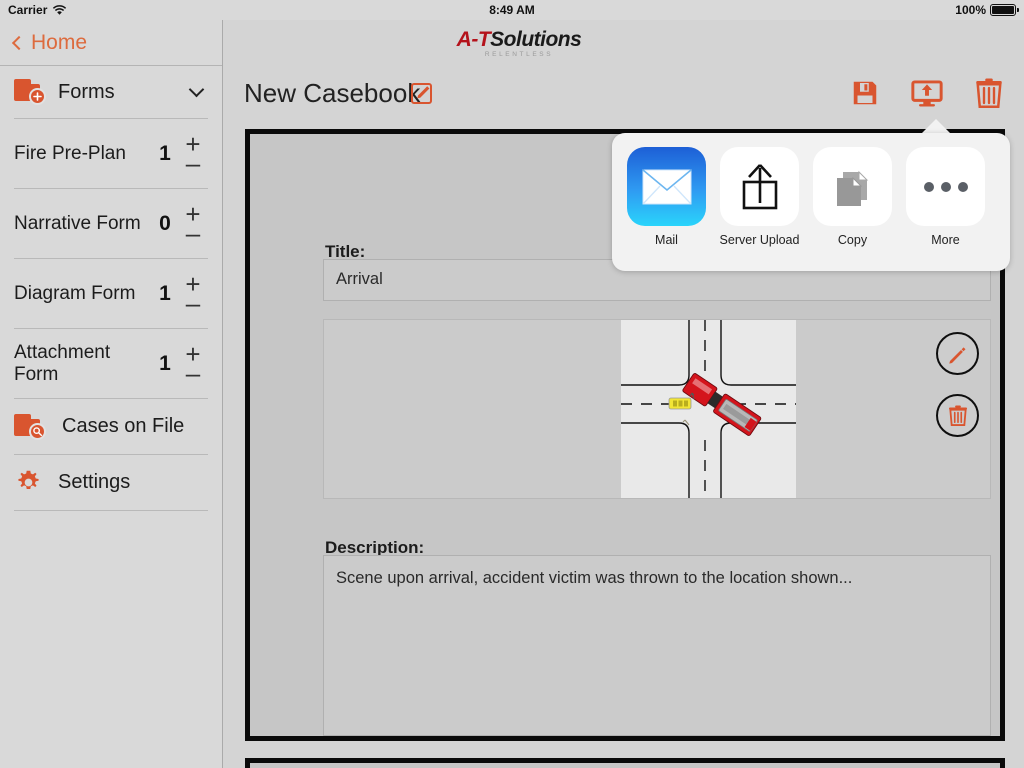 The width and height of the screenshot is (1024, 768). I want to click on back-button-label: Home, so click(59, 42).